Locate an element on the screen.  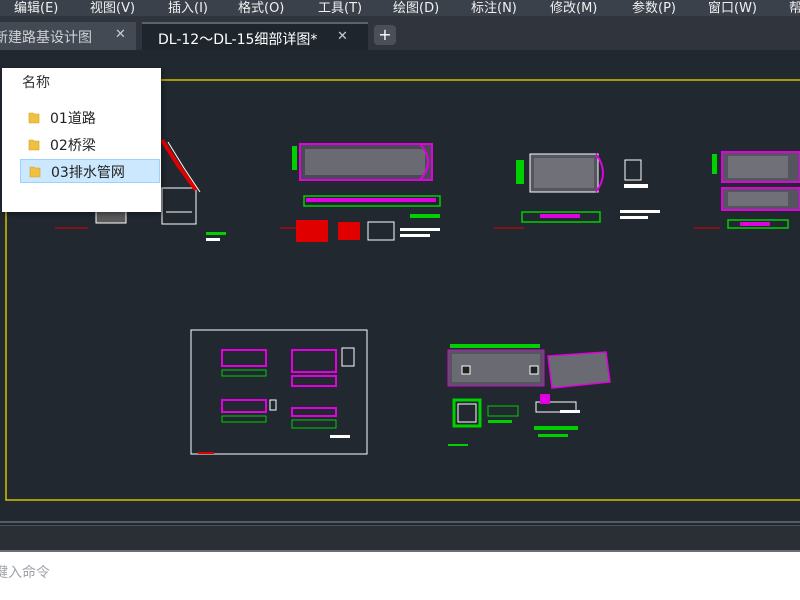
menu-draw: 绘图(D) is located at coordinates (416, 8).